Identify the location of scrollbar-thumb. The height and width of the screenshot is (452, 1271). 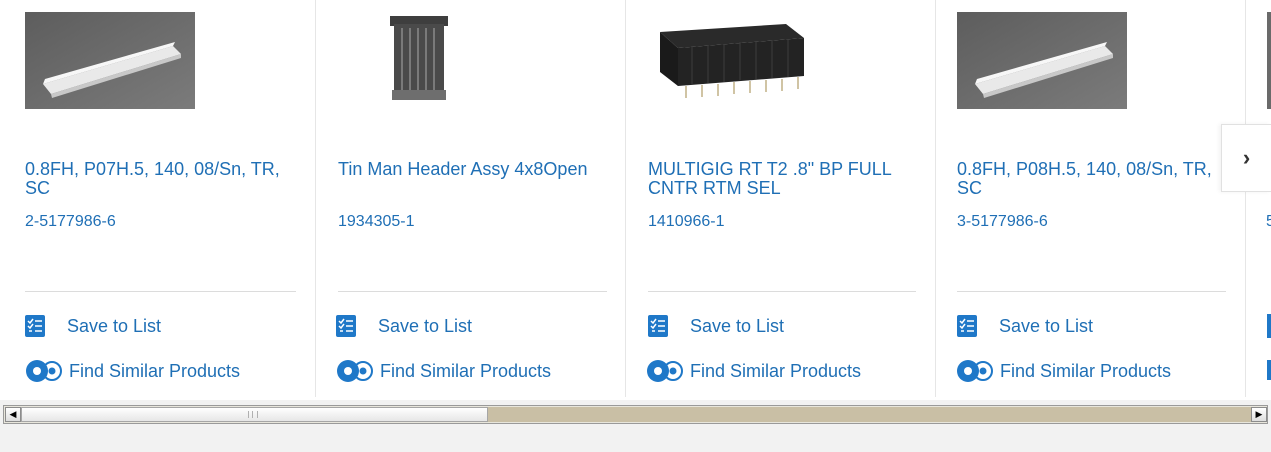
(254, 414).